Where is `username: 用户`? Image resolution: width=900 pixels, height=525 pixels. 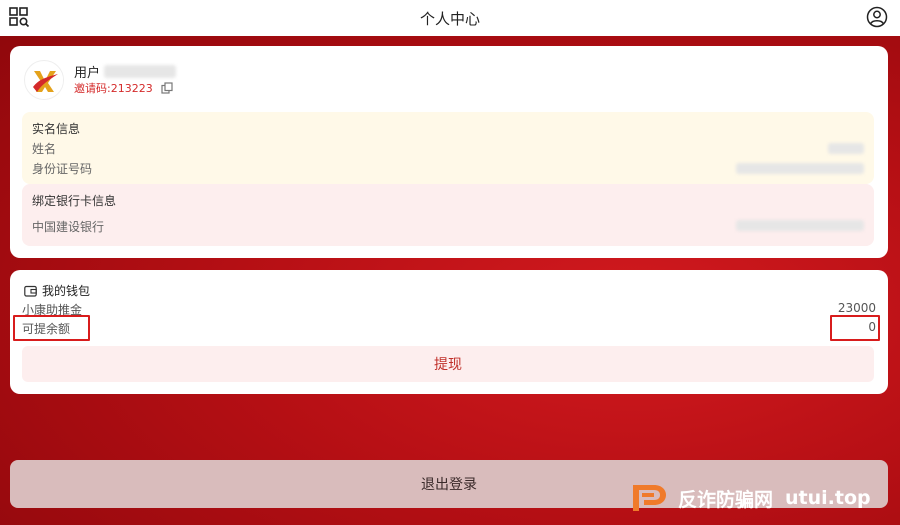
username: 用户 is located at coordinates (125, 71).